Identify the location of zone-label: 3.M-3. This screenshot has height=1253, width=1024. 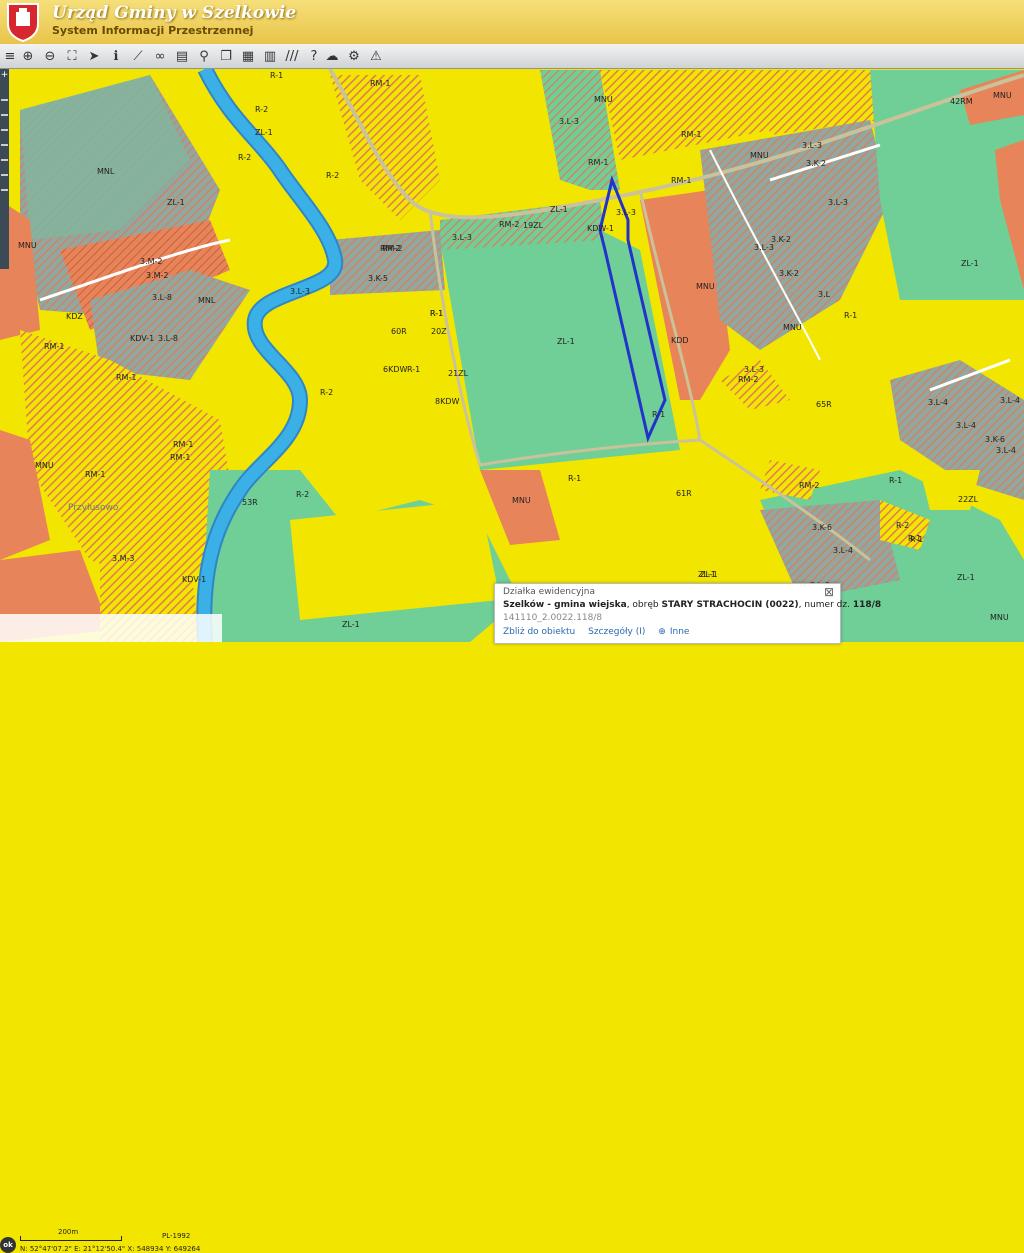
(123, 558).